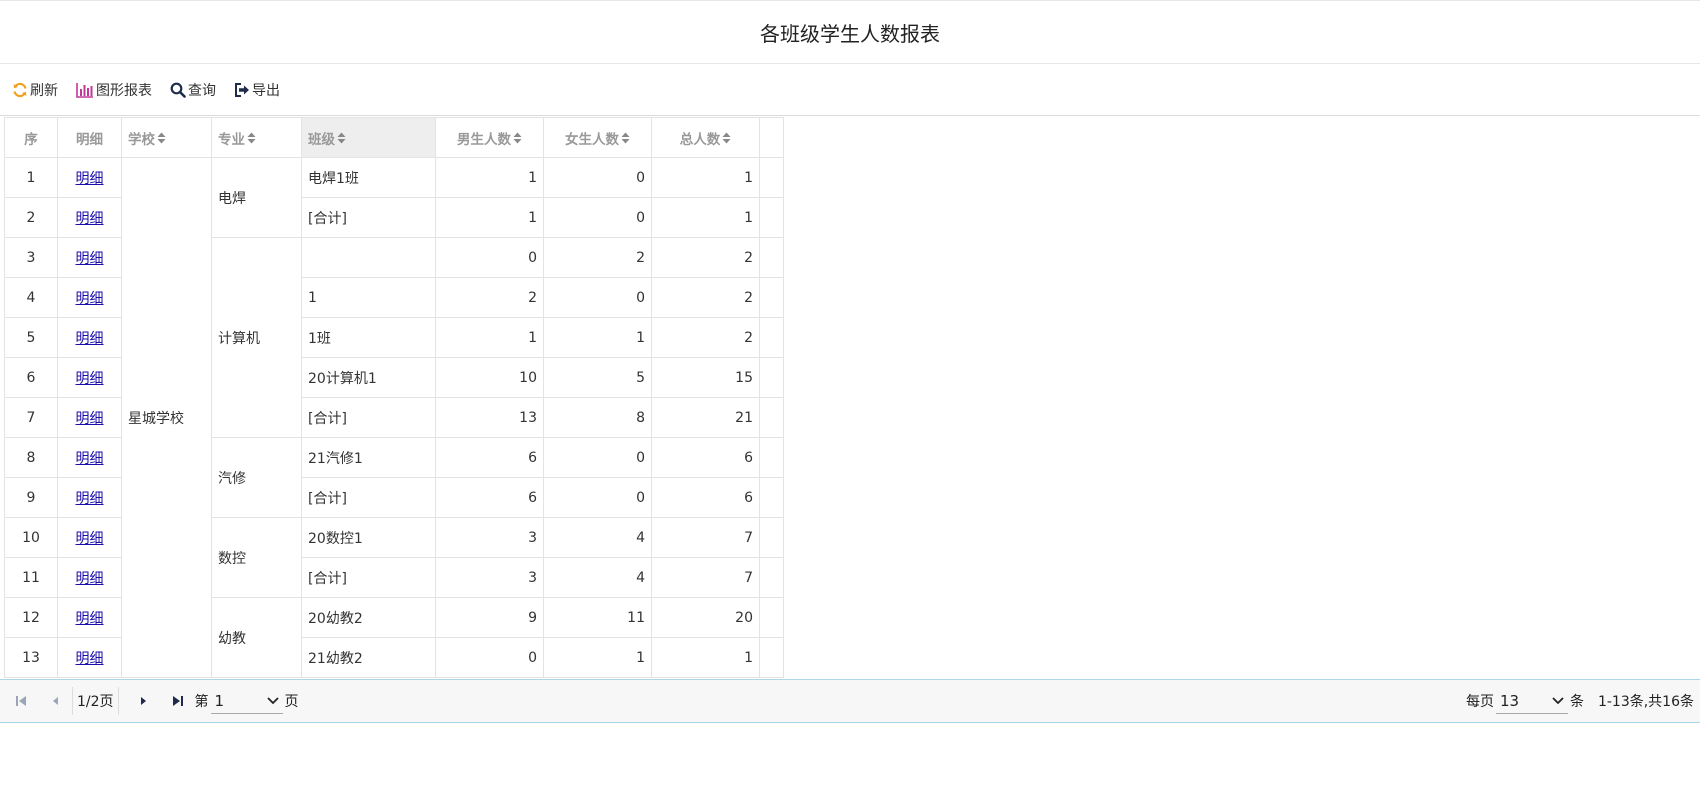 Image resolution: width=1700 pixels, height=793 pixels. What do you see at coordinates (1645, 702) in the screenshot?
I see `range-info: 1-13条,共16条` at bounding box center [1645, 702].